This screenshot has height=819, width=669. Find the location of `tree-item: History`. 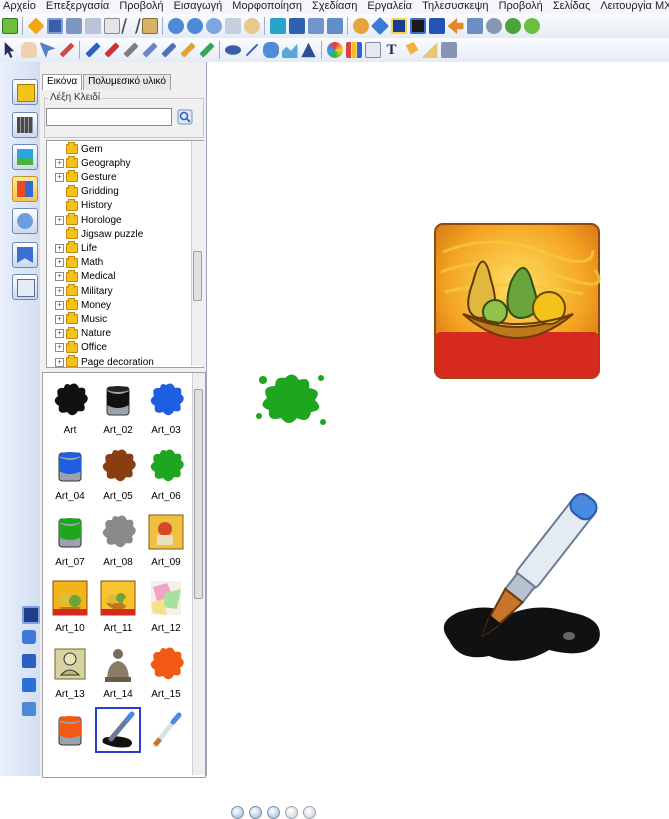

tree-item: History is located at coordinates (89, 205).